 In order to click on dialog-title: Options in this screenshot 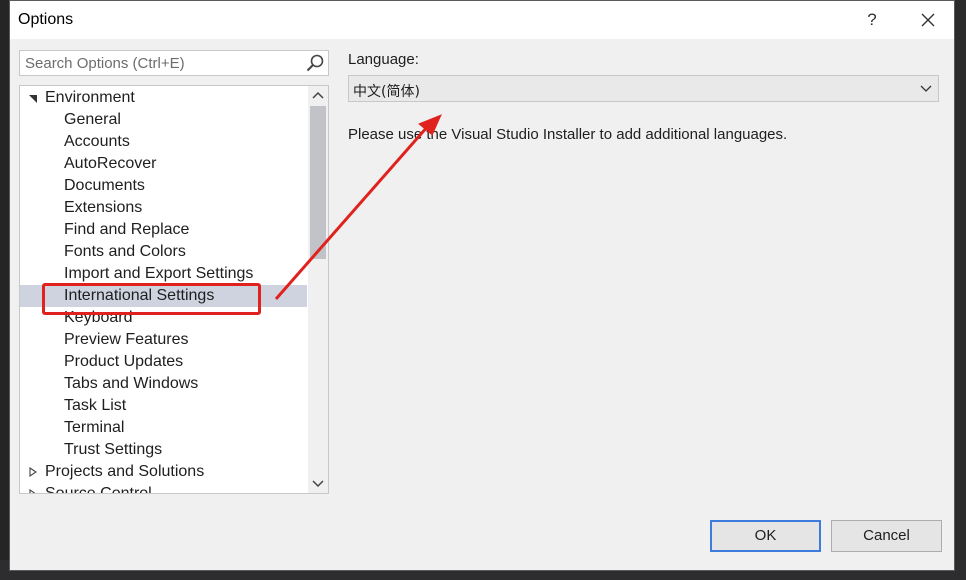, I will do `click(46, 19)`.